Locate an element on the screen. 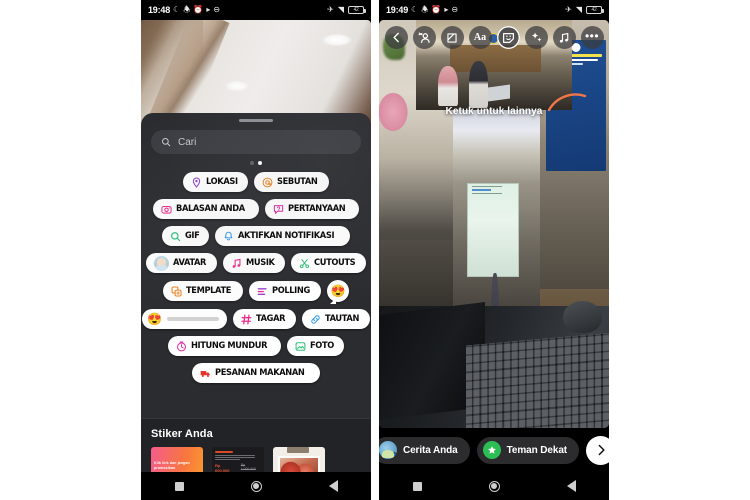 Image resolution: width=750 pixels, height=500 pixels. your-story-button: Cerita Anda is located at coordinates (424, 450).